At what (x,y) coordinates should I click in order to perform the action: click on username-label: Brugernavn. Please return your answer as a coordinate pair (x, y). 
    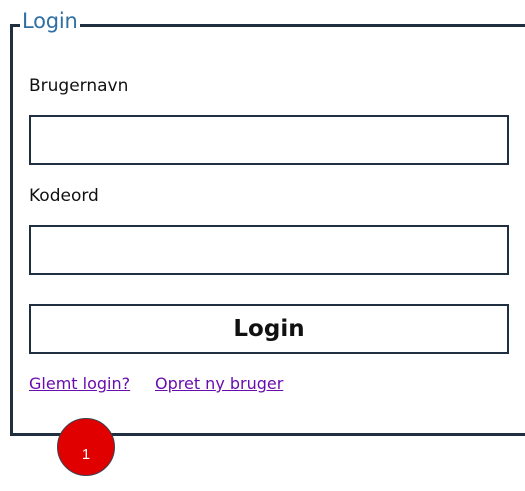
    Looking at the image, I should click on (79, 86).